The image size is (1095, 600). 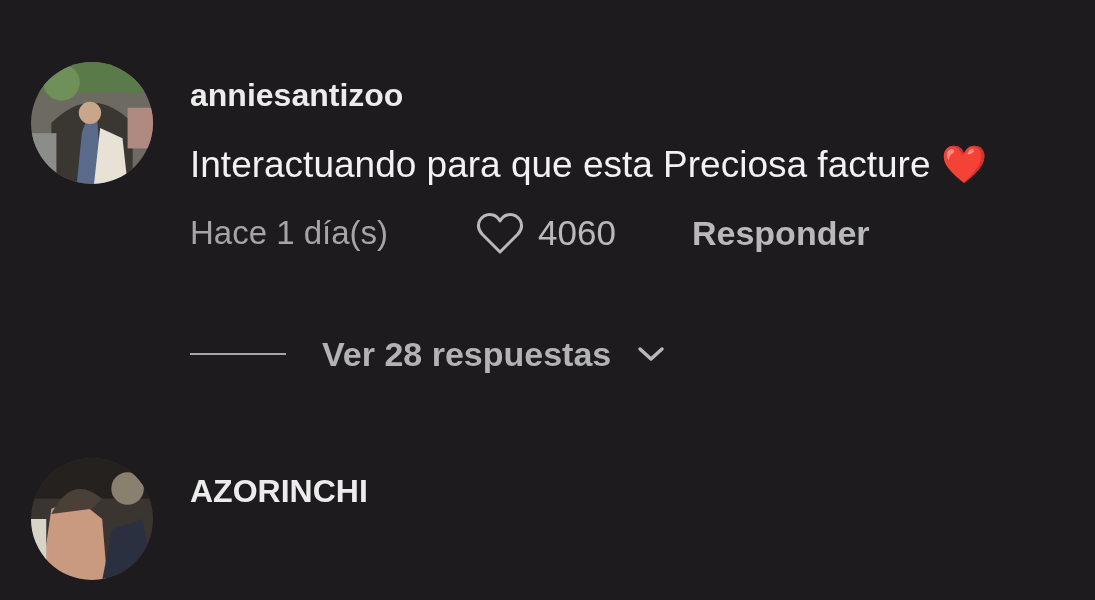 What do you see at coordinates (590, 95) in the screenshot?
I see `username: anniesantizoo` at bounding box center [590, 95].